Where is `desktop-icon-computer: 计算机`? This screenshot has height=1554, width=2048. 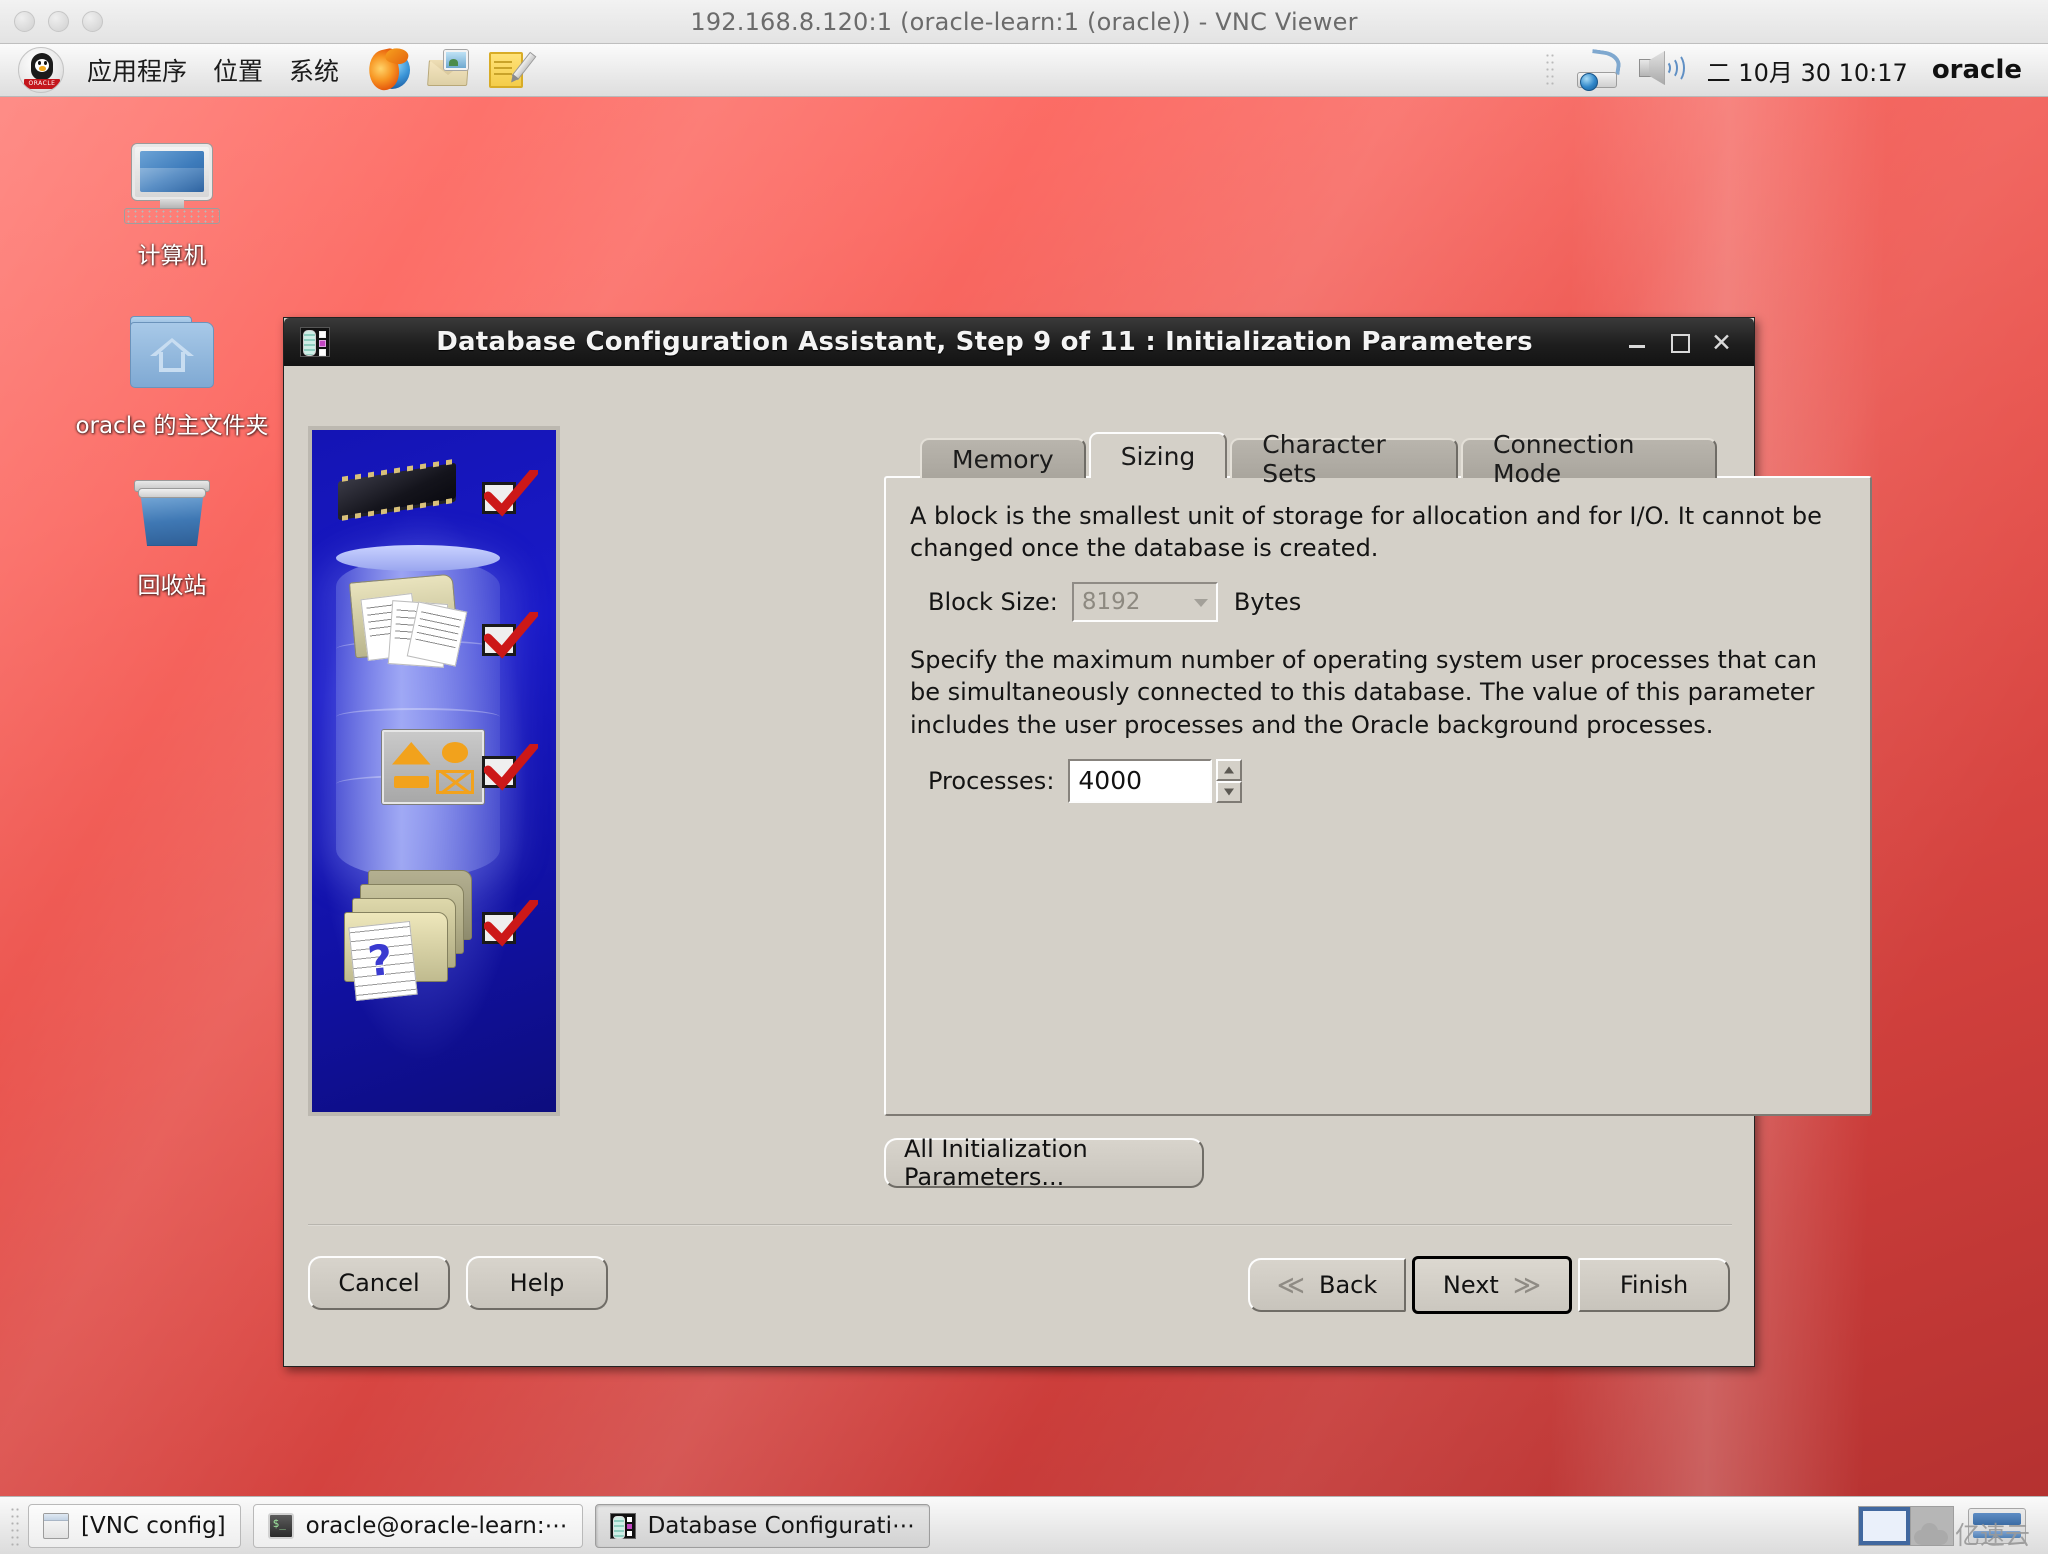
desktop-icon-computer: 计算机 is located at coordinates (172, 207).